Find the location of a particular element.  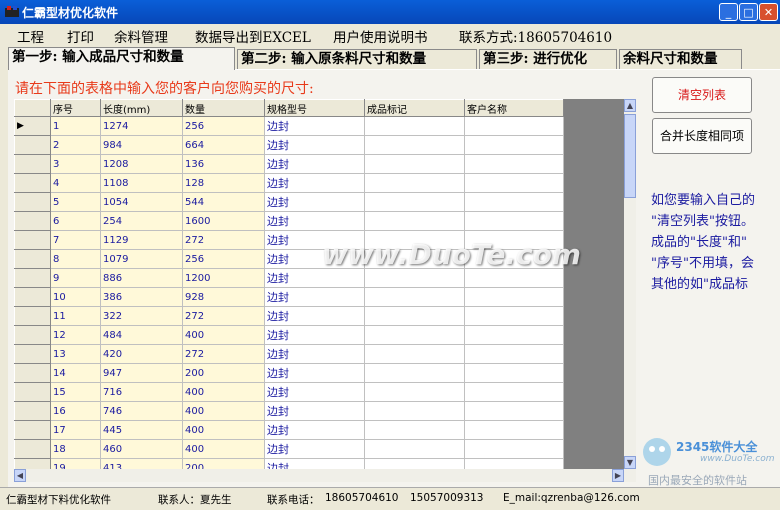

cell-length: 984 is located at coordinates (141, 145).